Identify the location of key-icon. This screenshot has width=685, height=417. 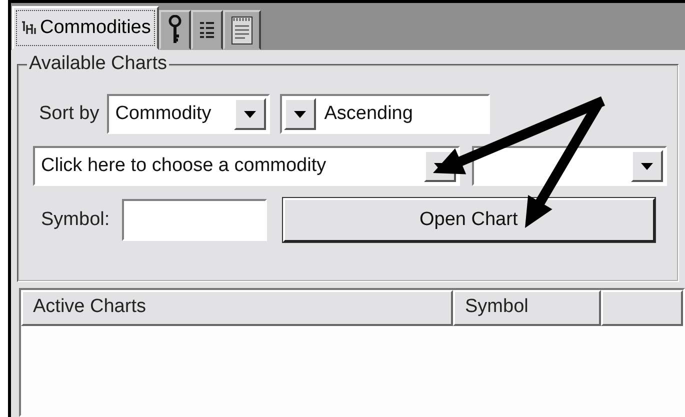
(174, 30).